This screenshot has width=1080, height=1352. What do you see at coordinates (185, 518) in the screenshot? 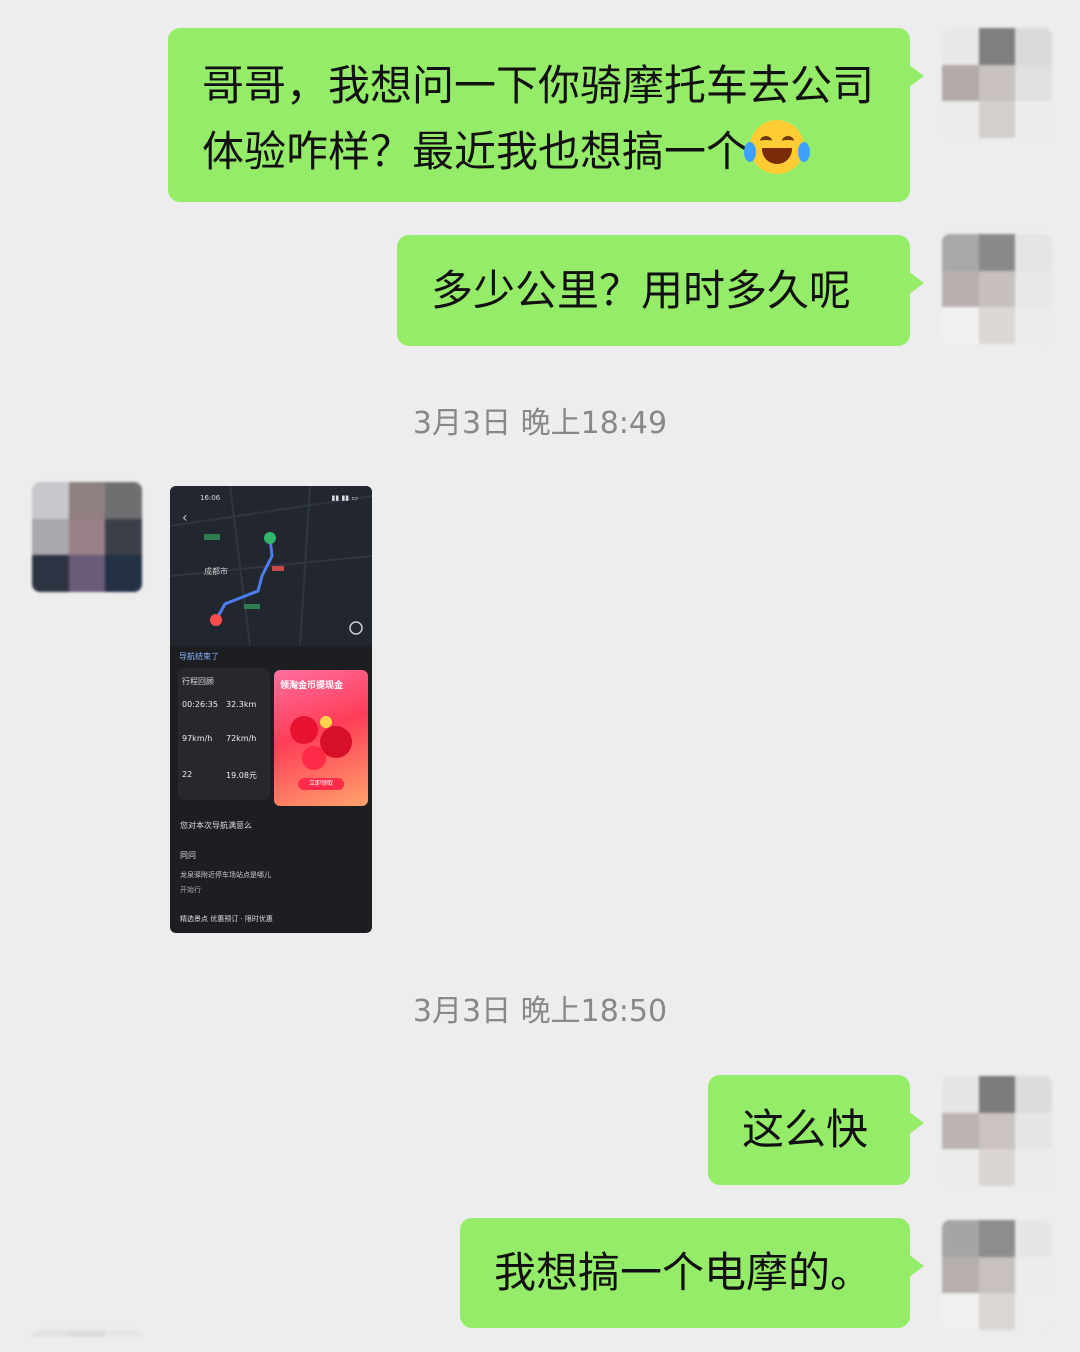
I see `back-icon: ‹` at bounding box center [185, 518].